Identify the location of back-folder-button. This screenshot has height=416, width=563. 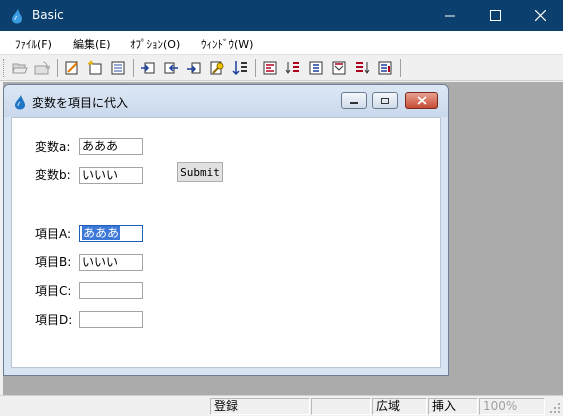
(42, 68).